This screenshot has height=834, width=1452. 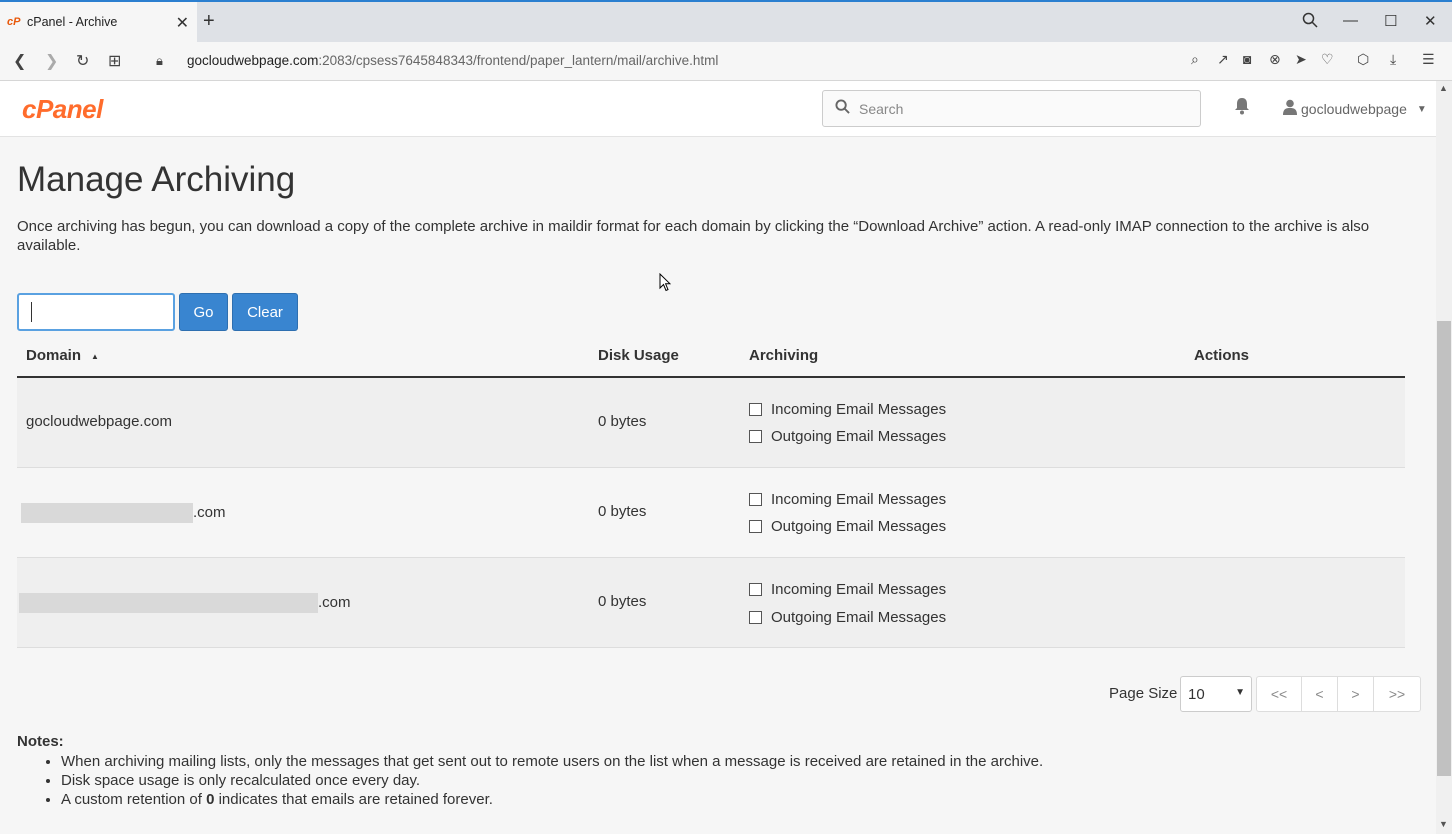 What do you see at coordinates (1216, 694) in the screenshot?
I see `page-size-select: 10 ▼` at bounding box center [1216, 694].